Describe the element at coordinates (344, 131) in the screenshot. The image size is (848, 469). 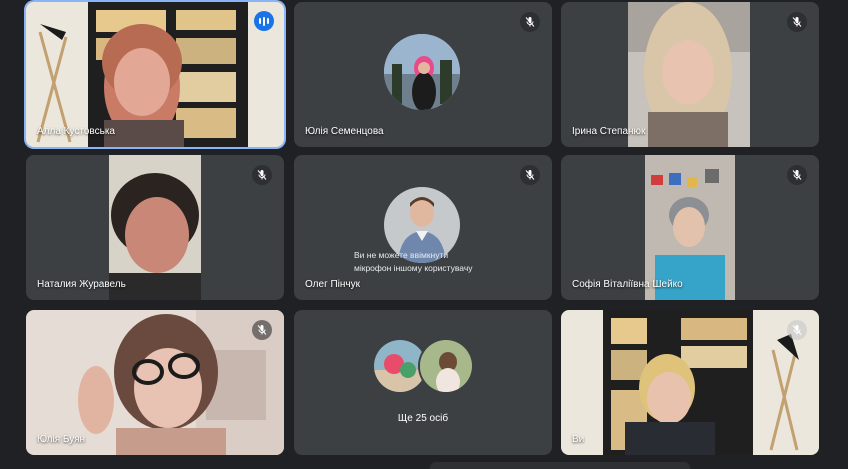
I see `participant-name: Юлія Семенцова` at that location.